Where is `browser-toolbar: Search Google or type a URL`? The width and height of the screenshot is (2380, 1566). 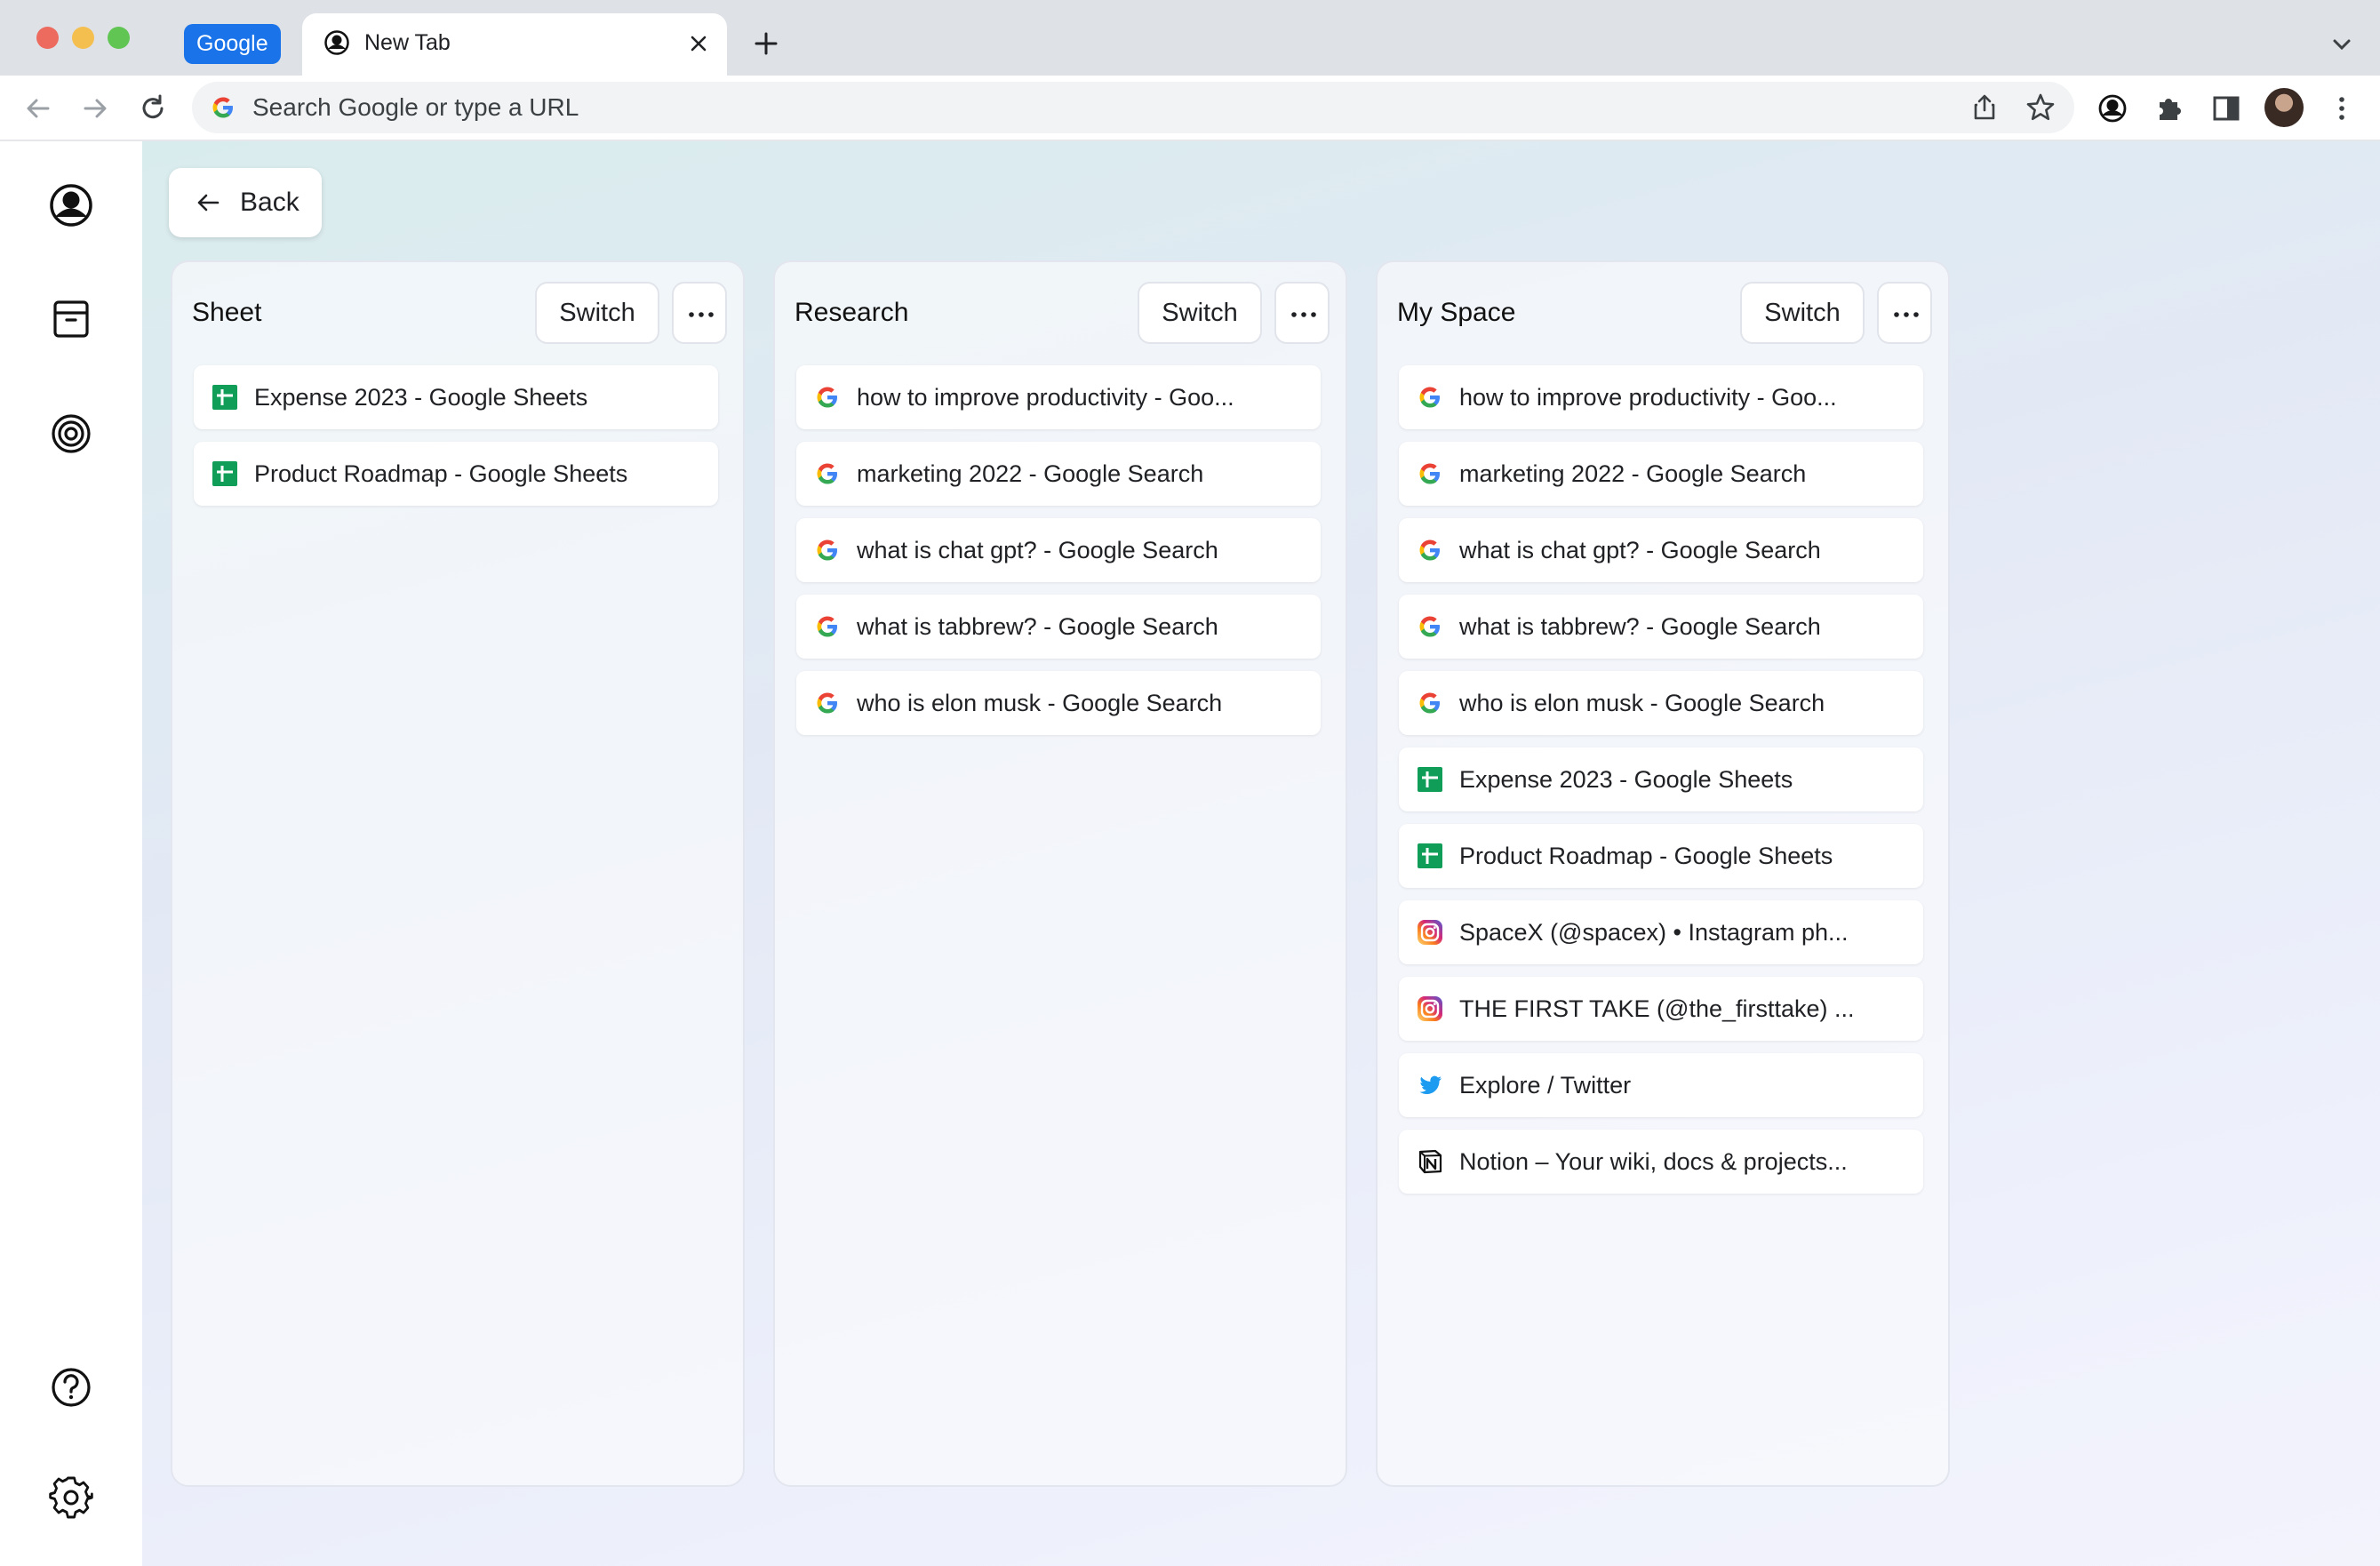 browser-toolbar: Search Google or type a URL is located at coordinates (1190, 108).